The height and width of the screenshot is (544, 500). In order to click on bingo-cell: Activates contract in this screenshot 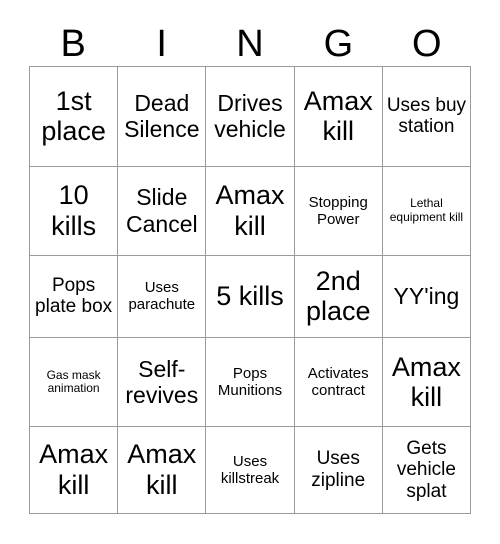, I will do `click(338, 383)`.